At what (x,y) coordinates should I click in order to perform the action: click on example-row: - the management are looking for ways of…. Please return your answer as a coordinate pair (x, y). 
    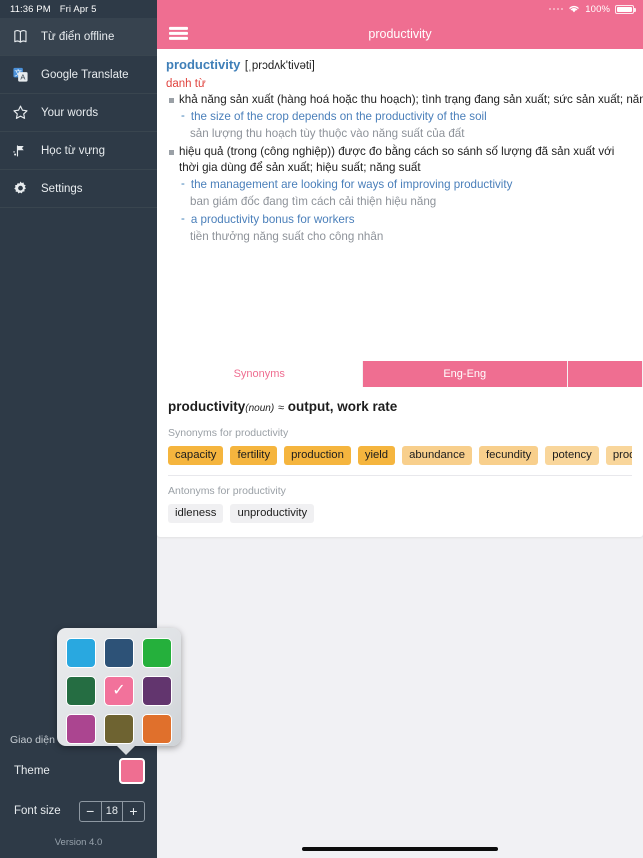
    Looking at the image, I should click on (400, 184).